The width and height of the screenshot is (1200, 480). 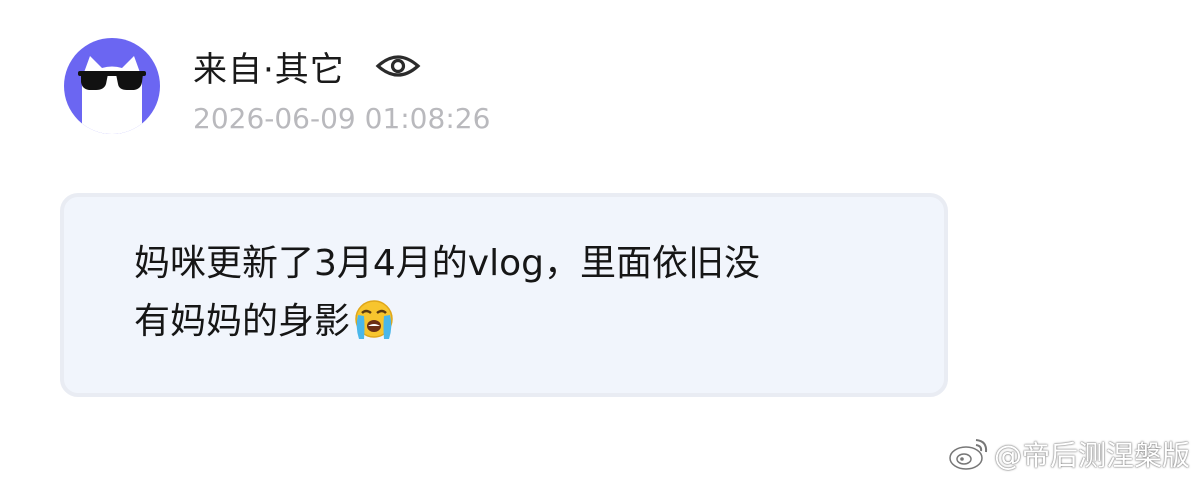 I want to click on loudly-crying-face-icon, so click(x=374, y=319).